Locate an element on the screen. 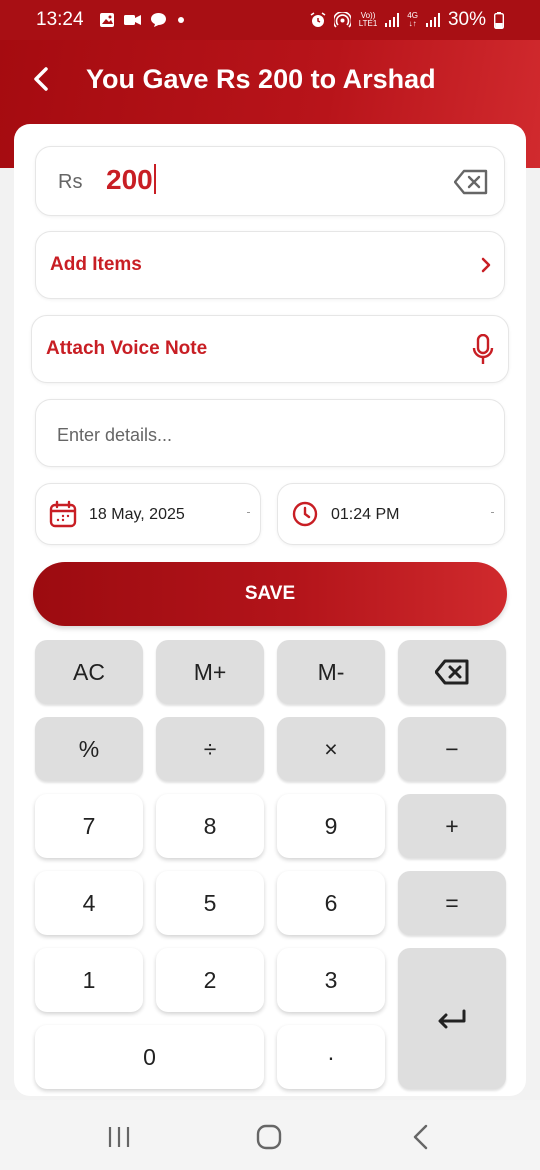 This screenshot has height=1170, width=540. microphone-icon is located at coordinates (483, 350).